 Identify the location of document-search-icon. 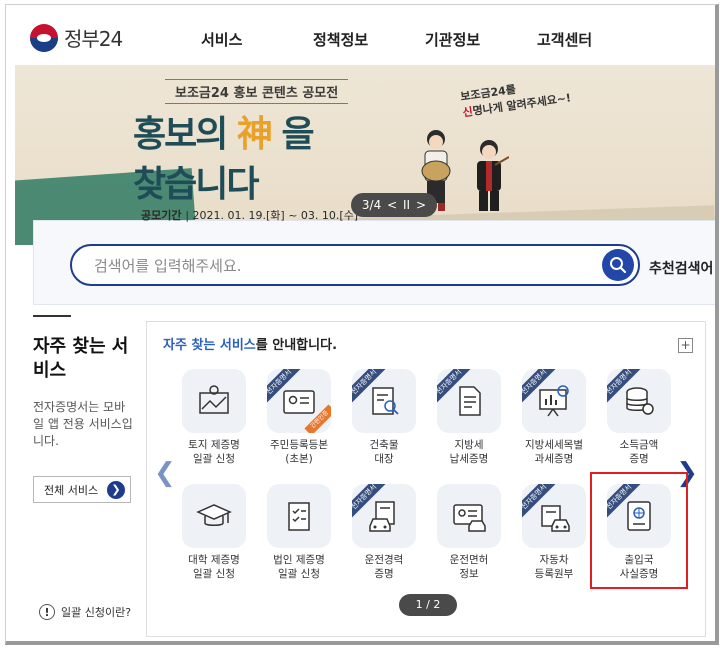
(385, 401).